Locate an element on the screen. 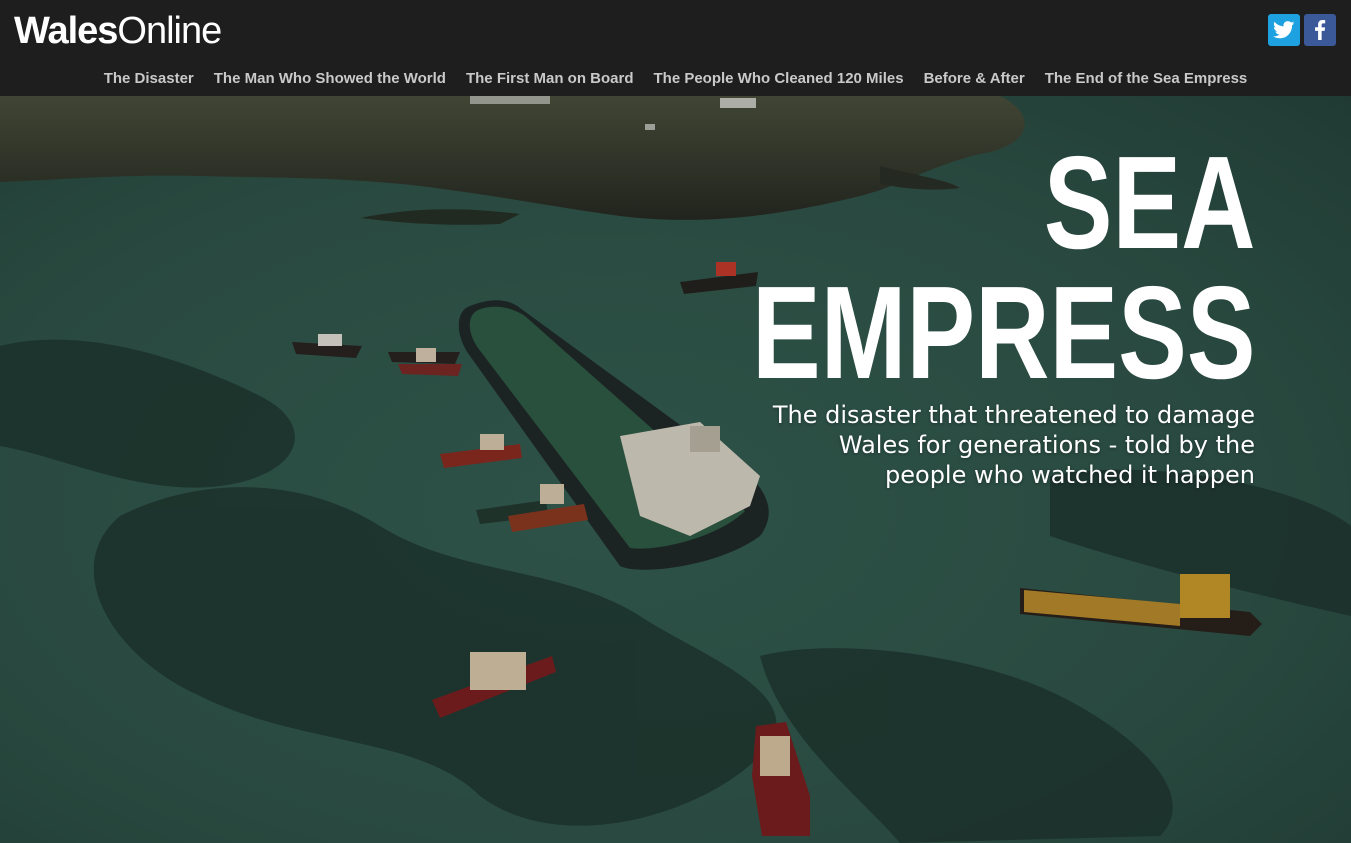  nav-item-man-who-showed-the-world: The Man Who Showed the World is located at coordinates (330, 79).